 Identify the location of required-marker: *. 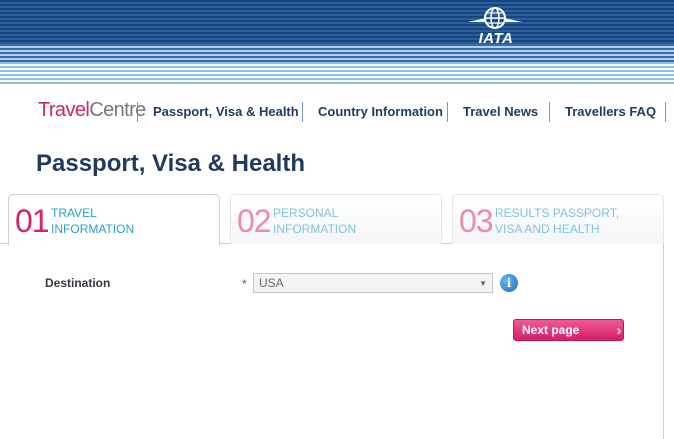
(244, 284).